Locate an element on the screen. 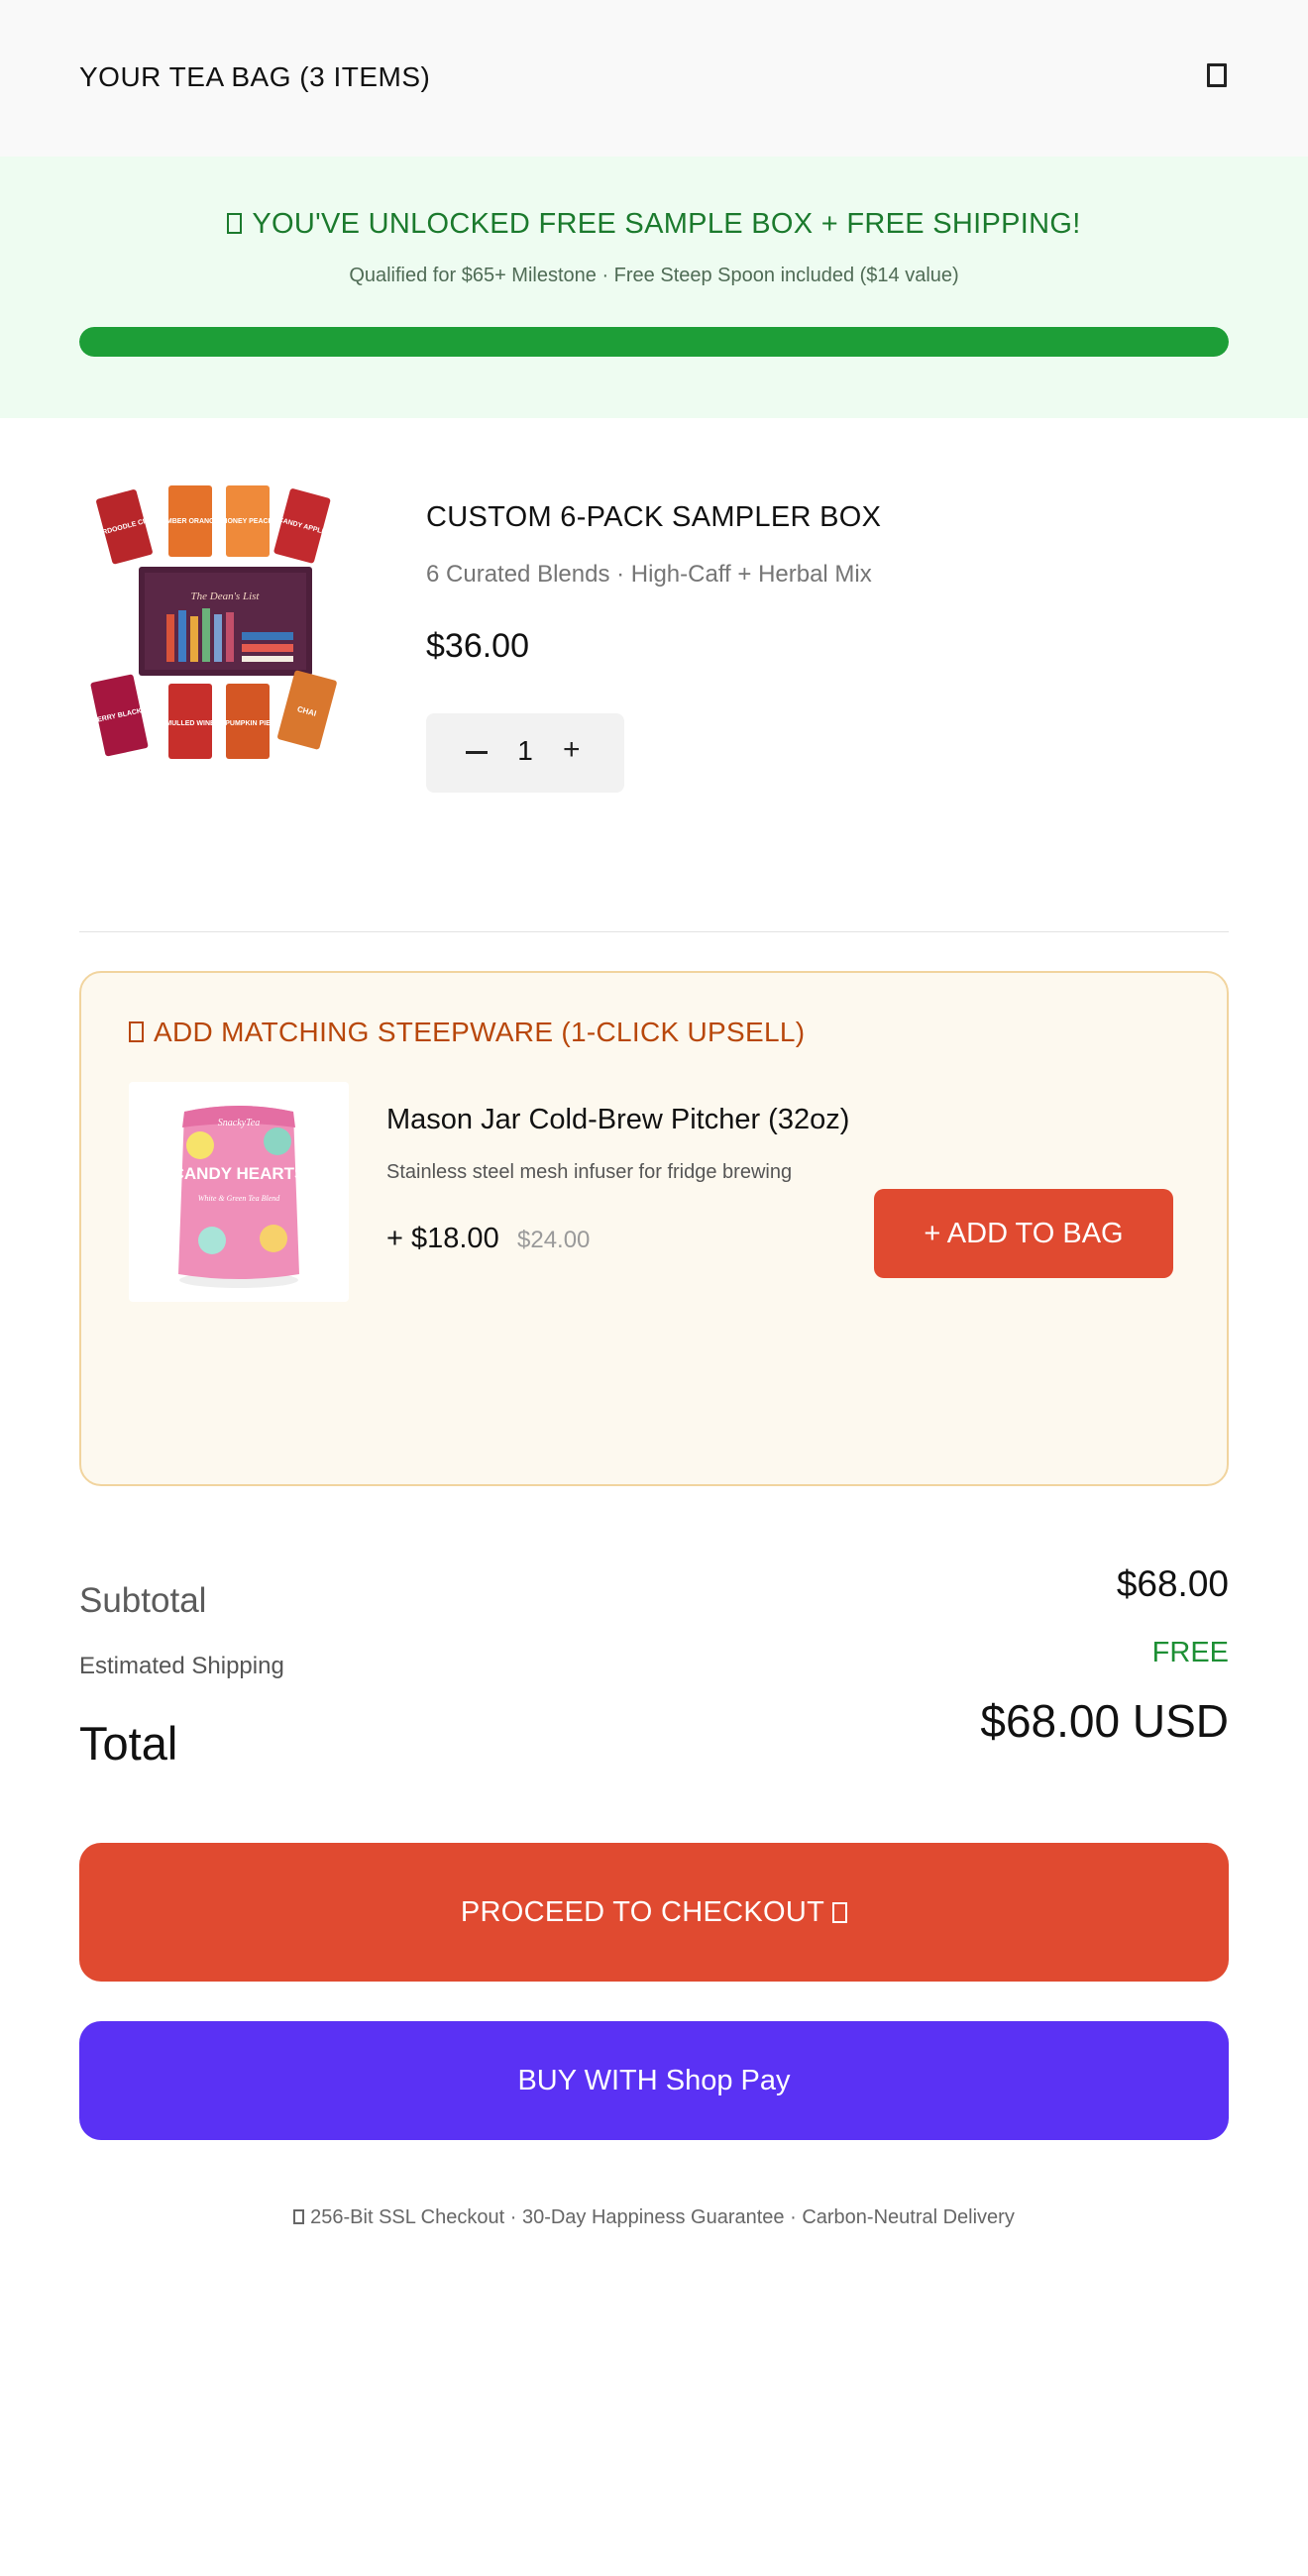 The width and height of the screenshot is (1308, 2576). subtotal-label: Subtotal is located at coordinates (143, 1600).